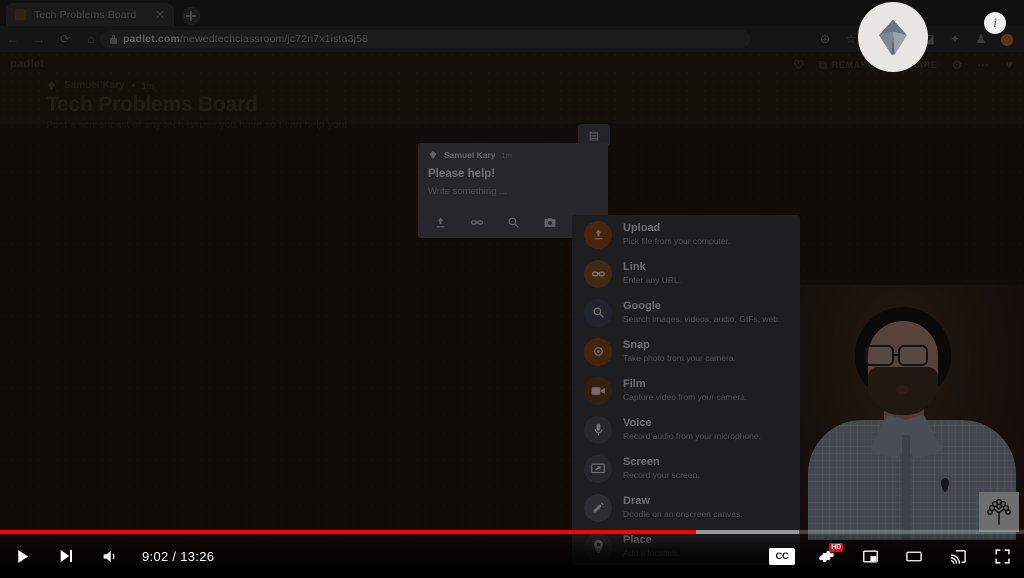 The image size is (1024, 578). Describe the element at coordinates (634, 384) in the screenshot. I see `menu-item-title: Film` at that location.